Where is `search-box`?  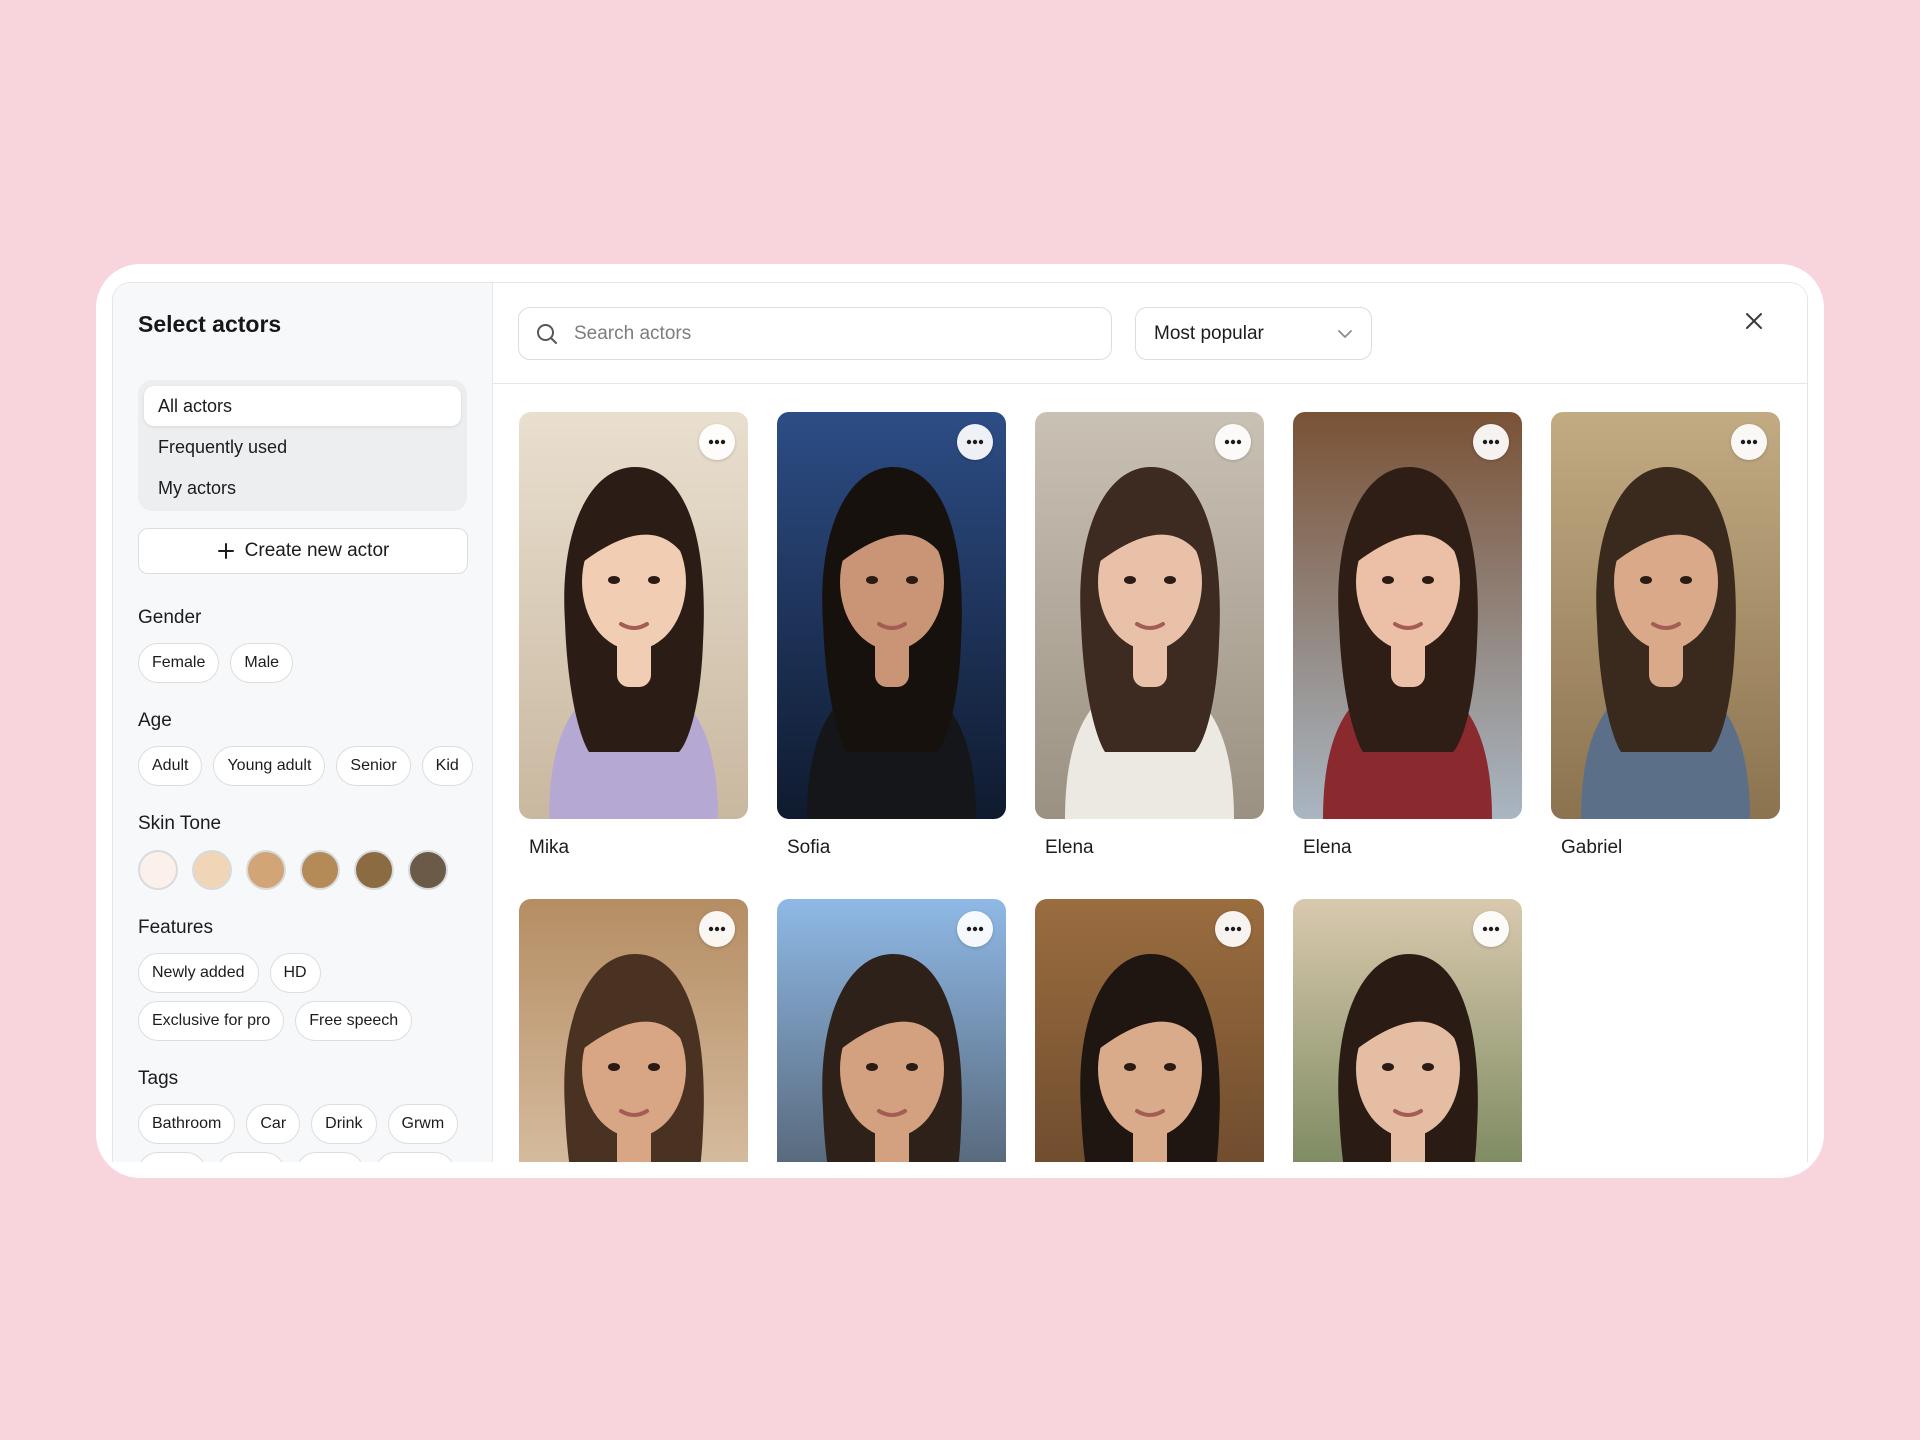
search-box is located at coordinates (815, 333).